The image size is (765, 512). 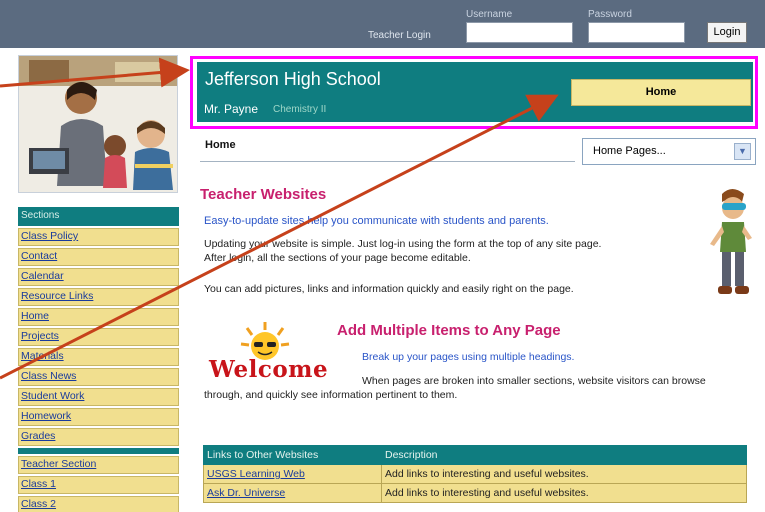 I want to click on sidebar-item-class-2: Class 2, so click(x=98, y=504).